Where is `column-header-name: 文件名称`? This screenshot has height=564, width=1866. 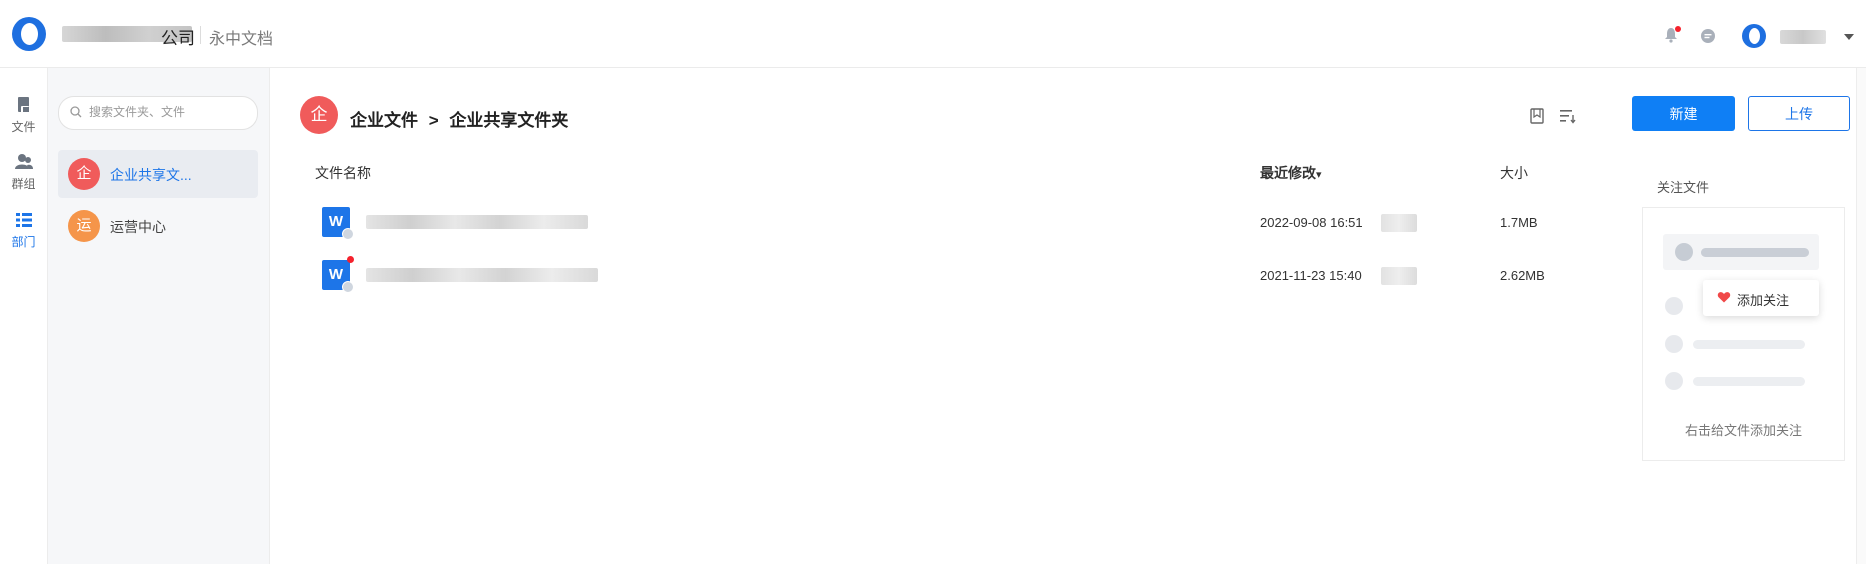 column-header-name: 文件名称 is located at coordinates (343, 173).